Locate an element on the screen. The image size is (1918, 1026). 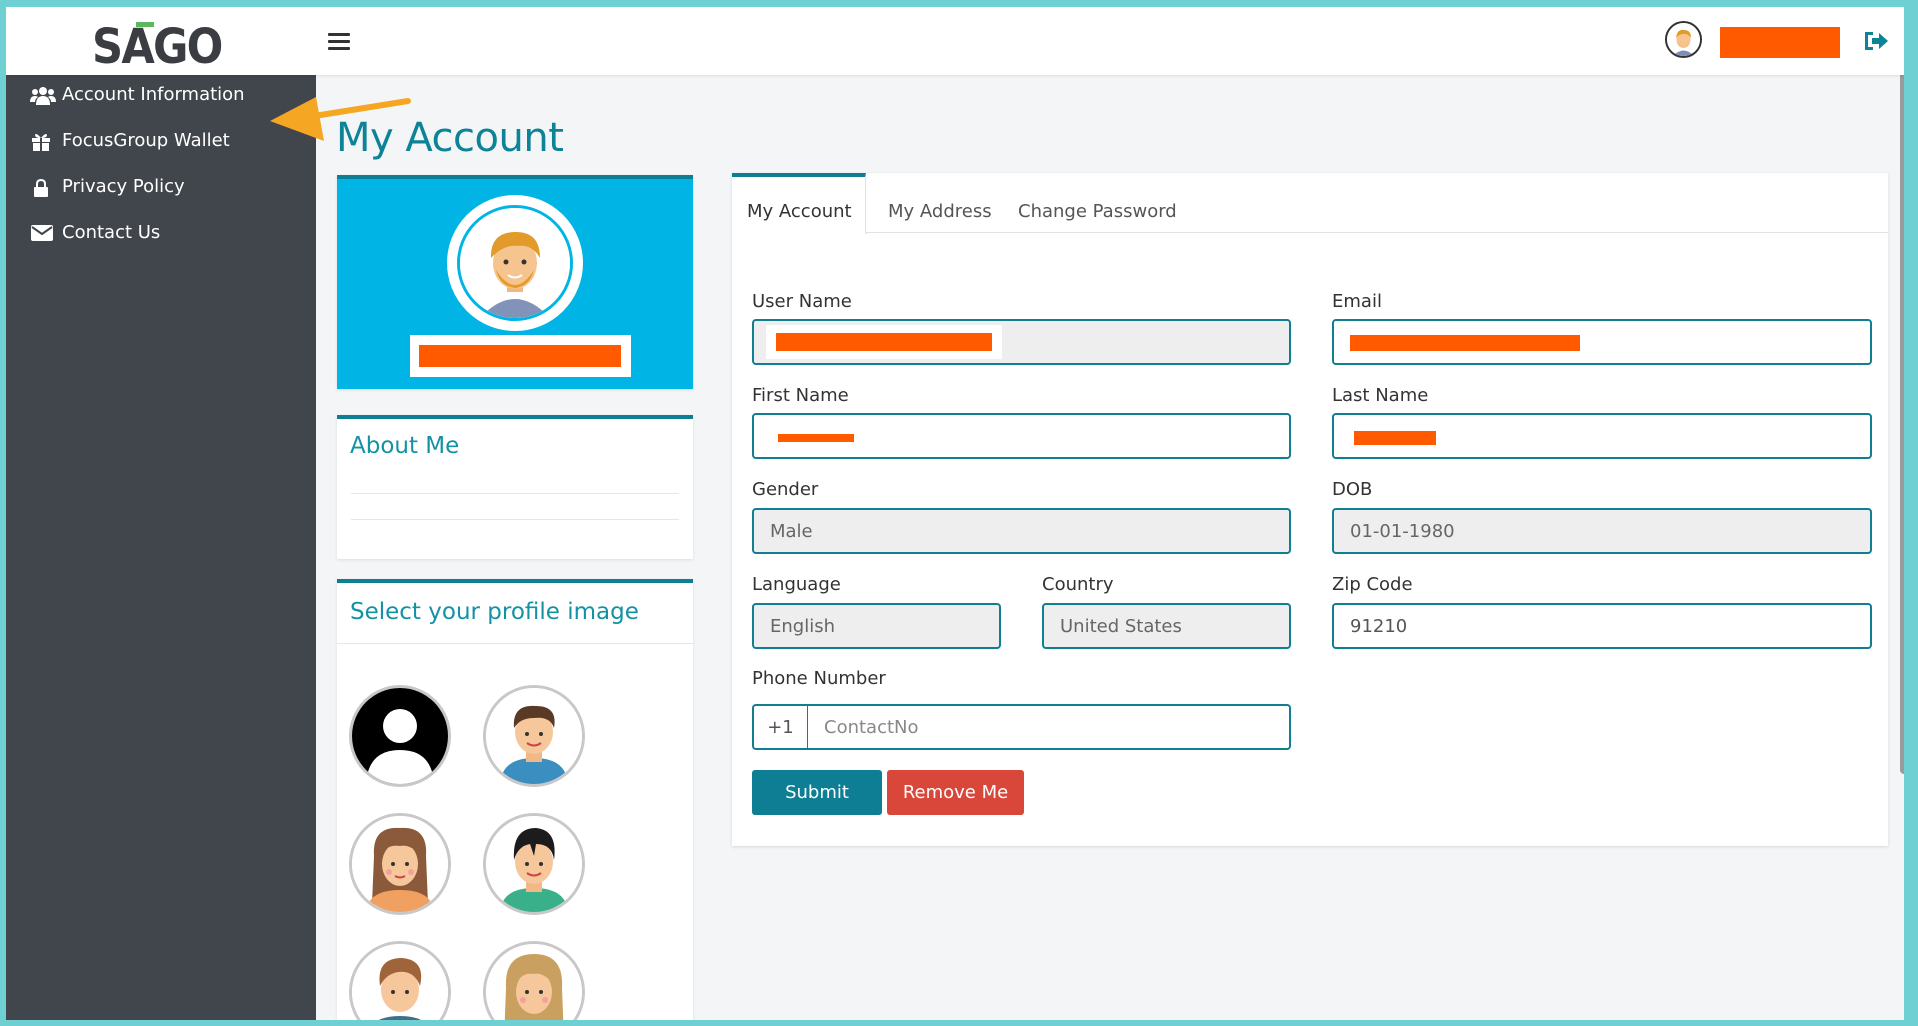
country-input: United States is located at coordinates (1166, 626).